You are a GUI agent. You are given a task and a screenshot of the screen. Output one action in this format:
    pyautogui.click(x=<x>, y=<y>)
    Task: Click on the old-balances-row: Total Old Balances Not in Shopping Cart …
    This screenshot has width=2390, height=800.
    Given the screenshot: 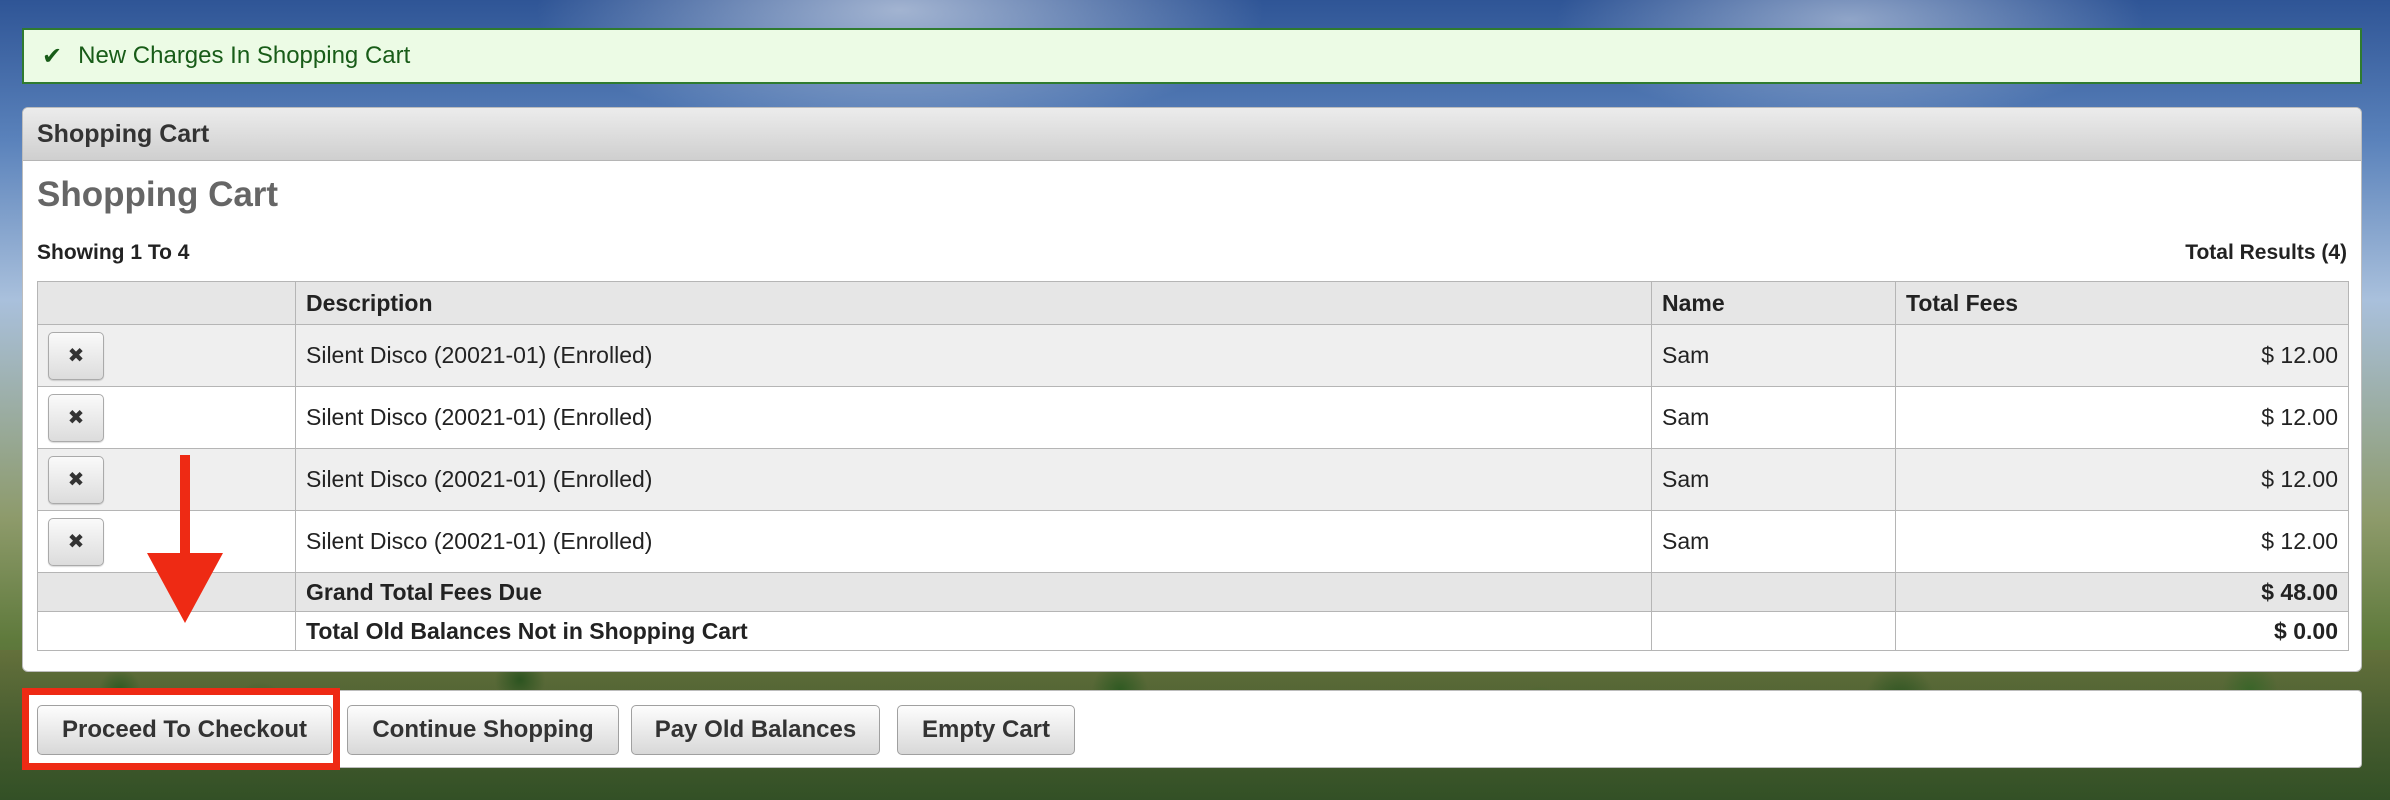 What is the action you would take?
    pyautogui.click(x=1193, y=631)
    